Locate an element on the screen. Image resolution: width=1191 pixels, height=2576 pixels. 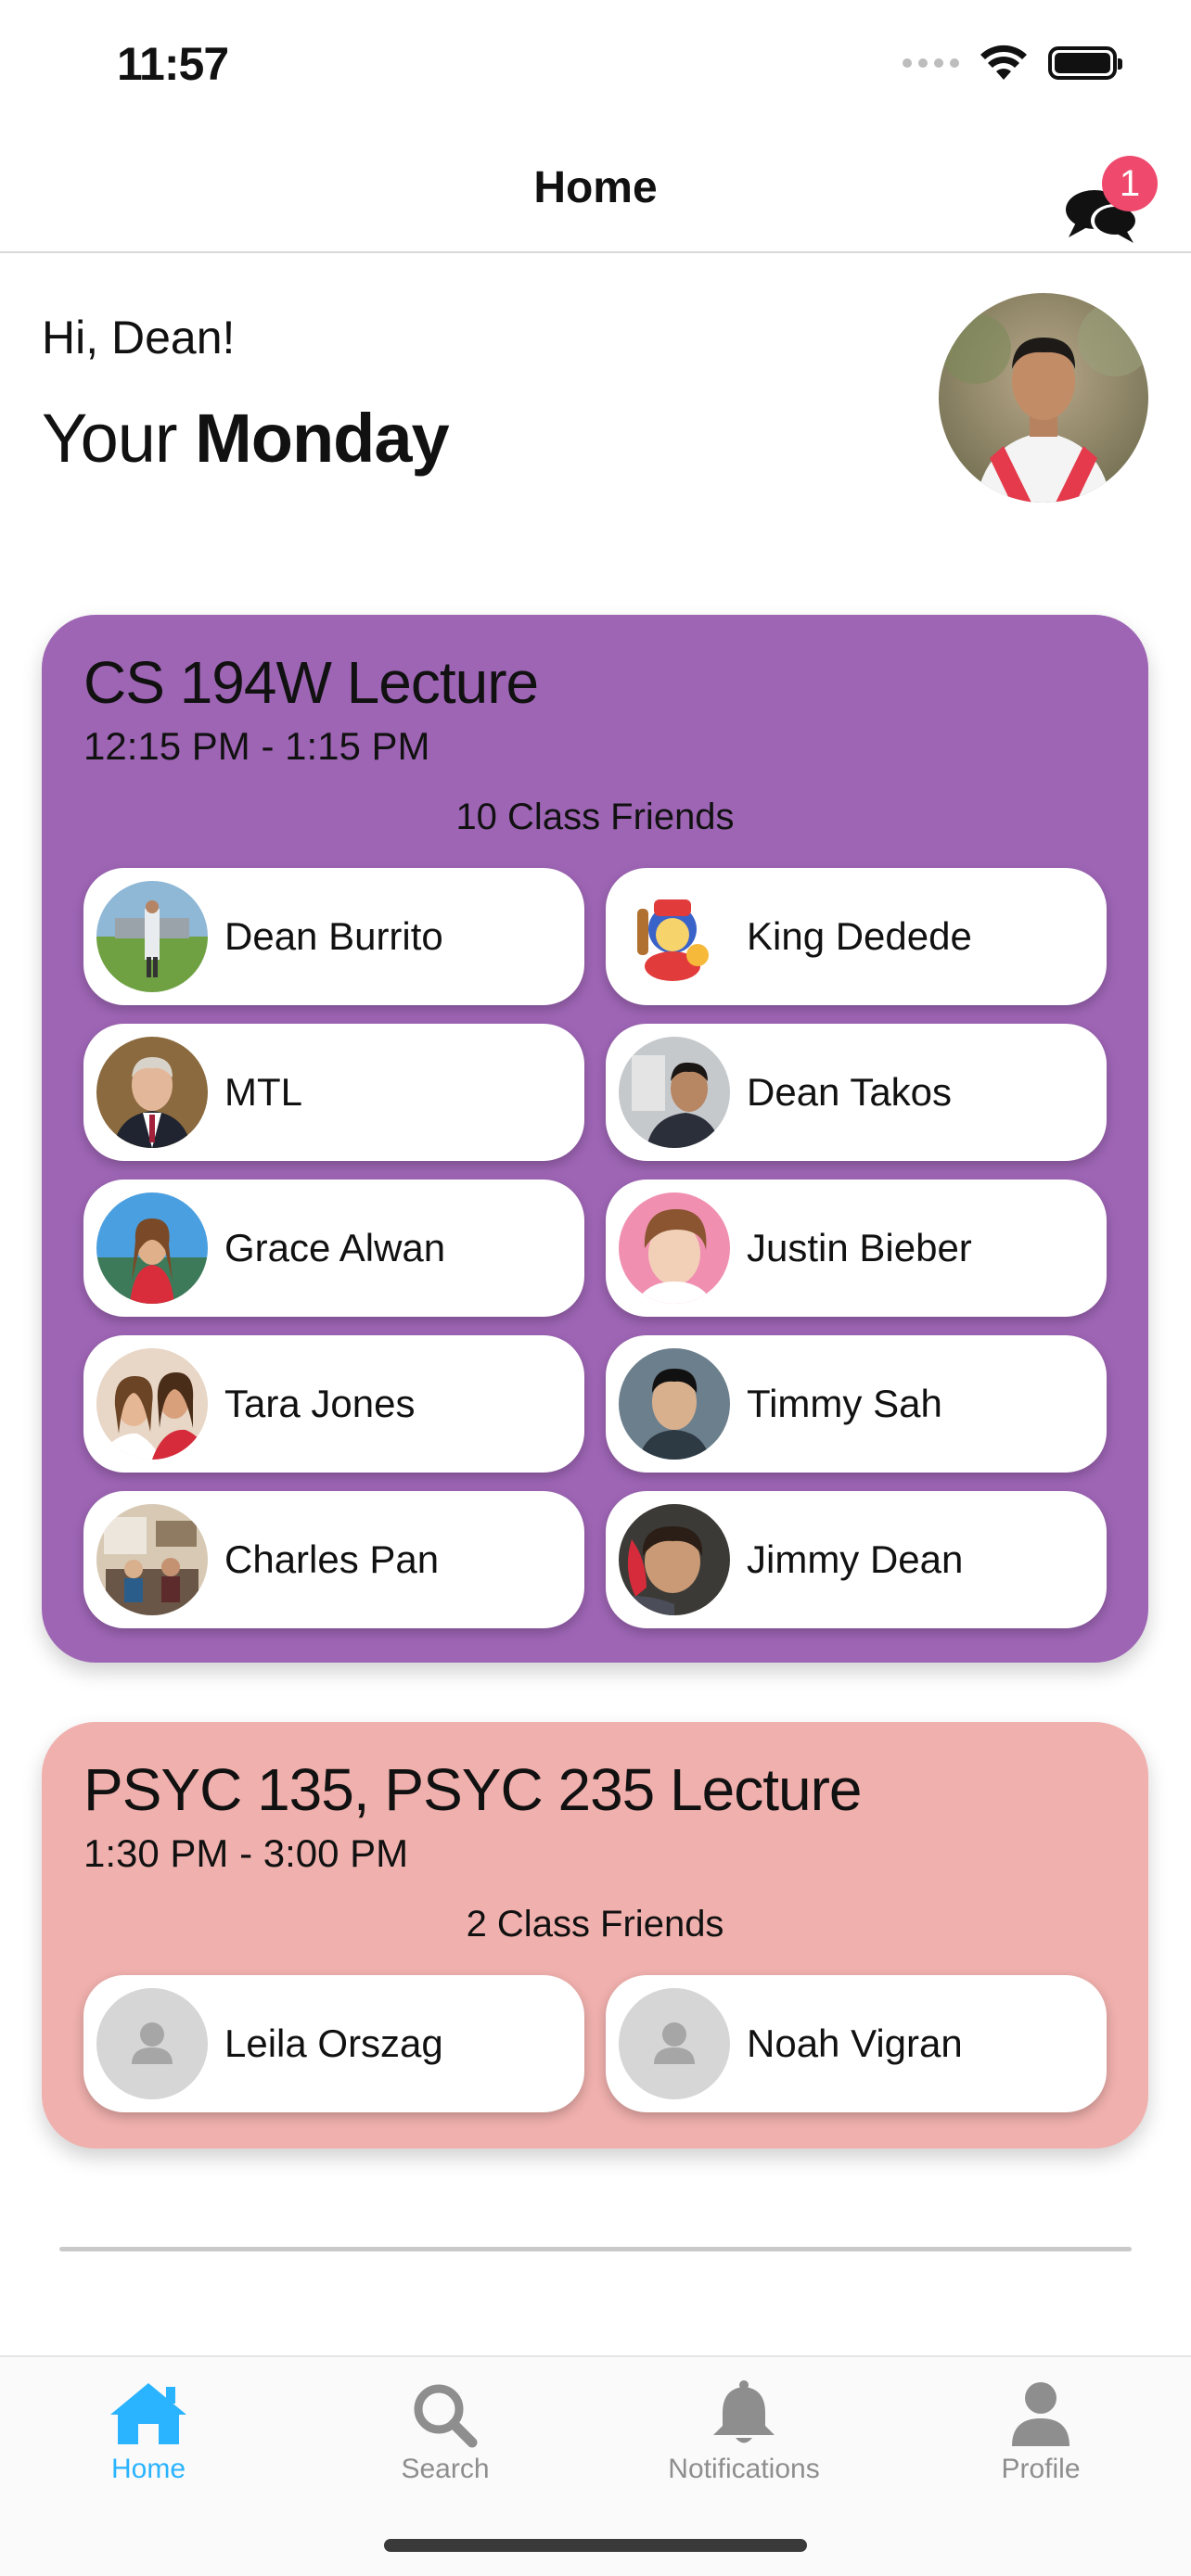
day-heading: Your Monday is located at coordinates (246, 438).